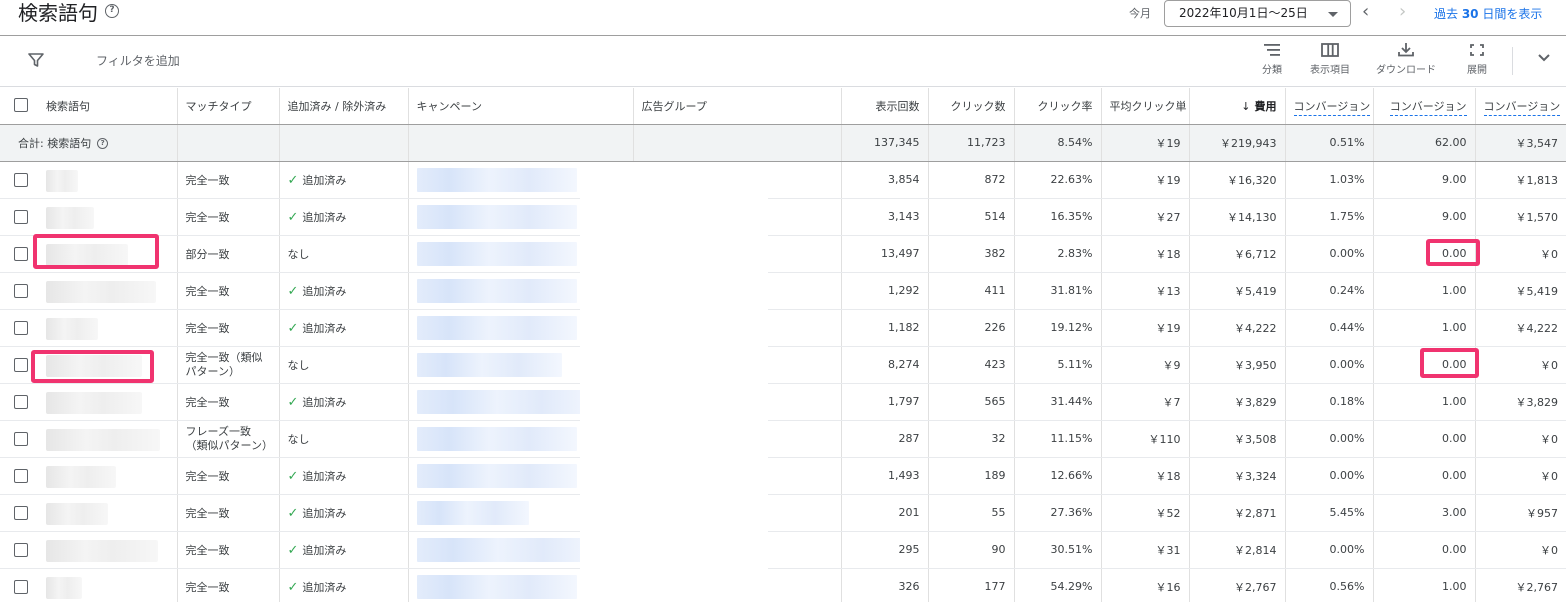 The height and width of the screenshot is (602, 1566). What do you see at coordinates (36, 60) in the screenshot?
I see `filter-icon` at bounding box center [36, 60].